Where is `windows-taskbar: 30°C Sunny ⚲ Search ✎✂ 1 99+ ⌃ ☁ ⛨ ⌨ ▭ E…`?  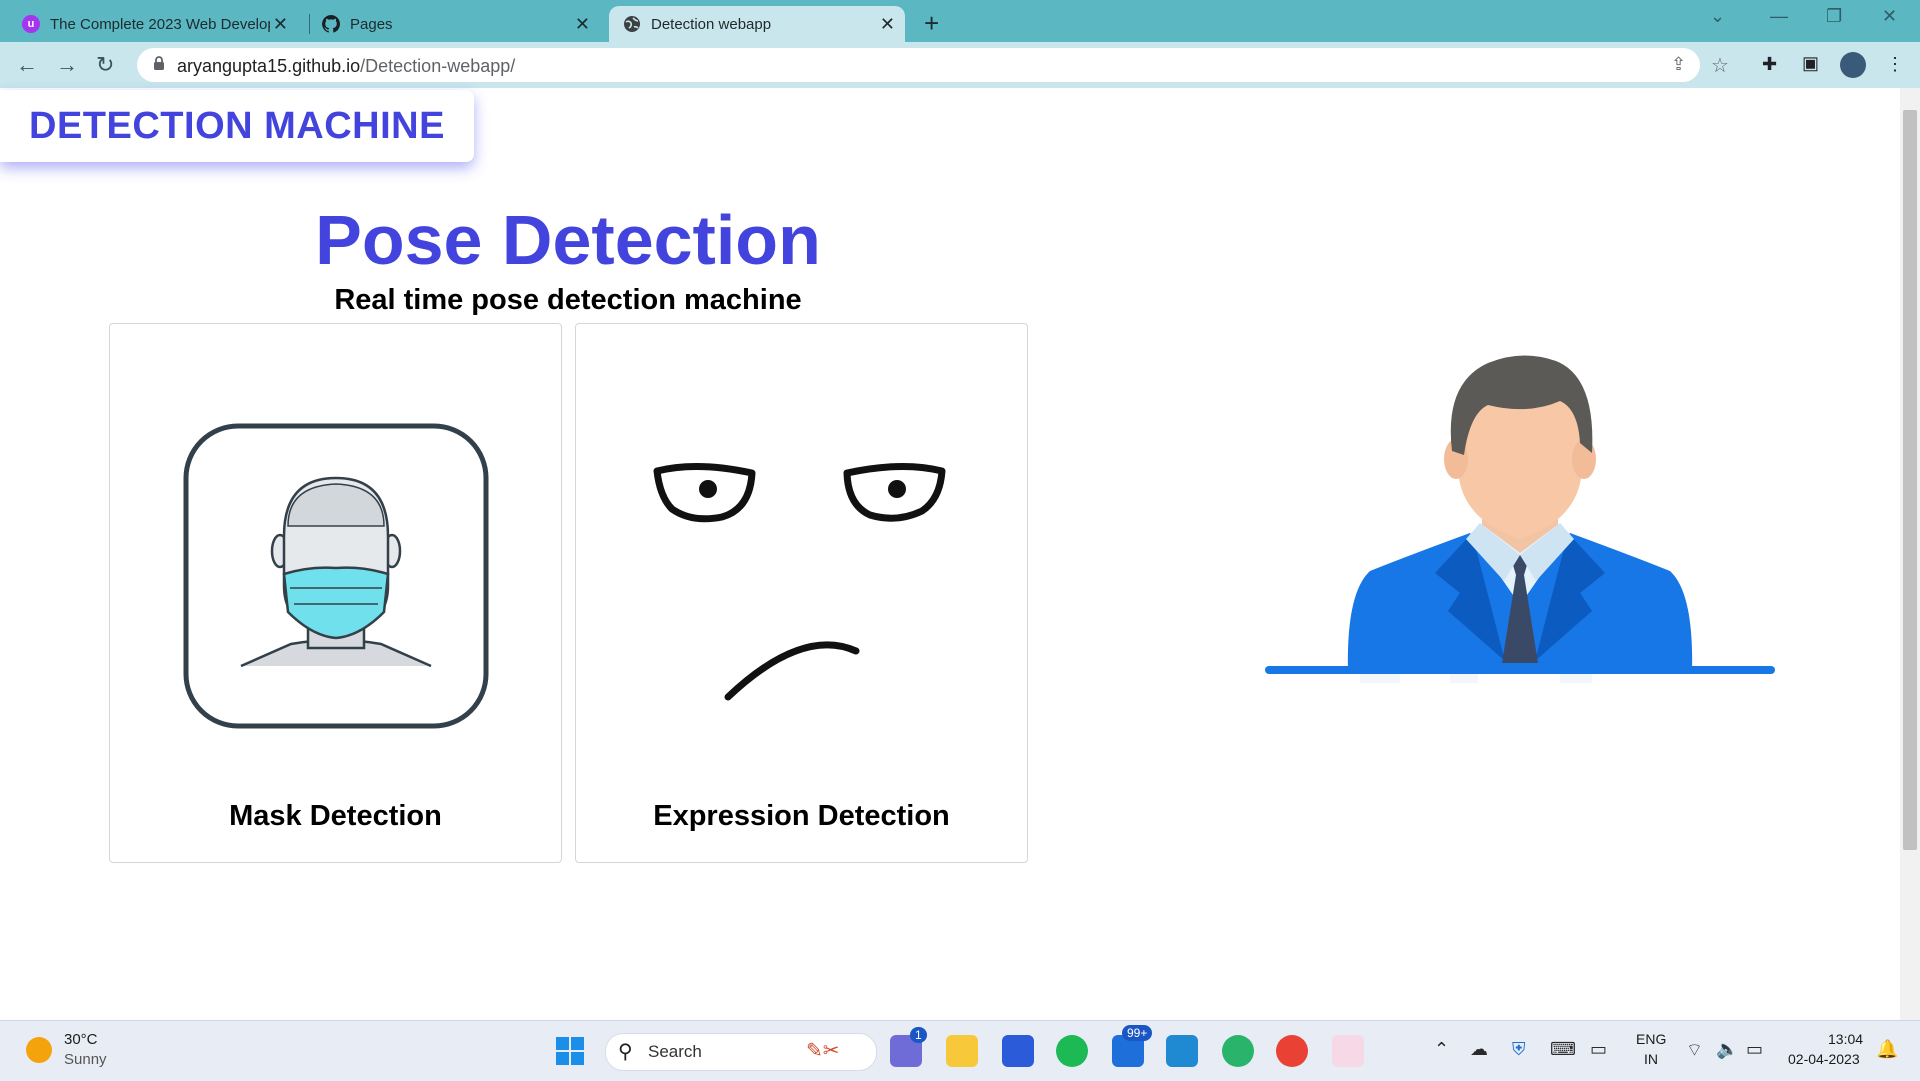 windows-taskbar: 30°C Sunny ⚲ Search ✎✂ 1 99+ ⌃ ☁ ⛨ ⌨ ▭ E… is located at coordinates (960, 1050).